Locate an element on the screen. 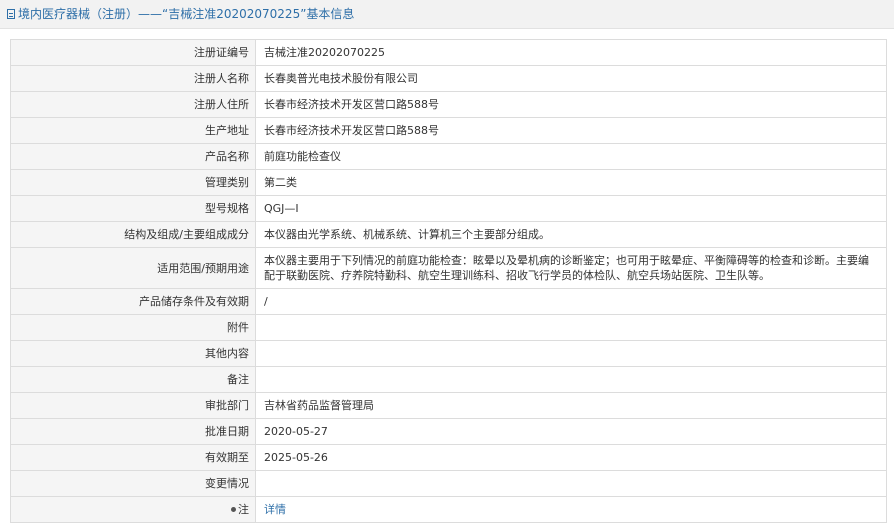 The image size is (894, 529). table-row: 结构及组成/主要组成成分 本仪器由光学系统、机械系统、计算机三个主要部分组成。 is located at coordinates (448, 234).